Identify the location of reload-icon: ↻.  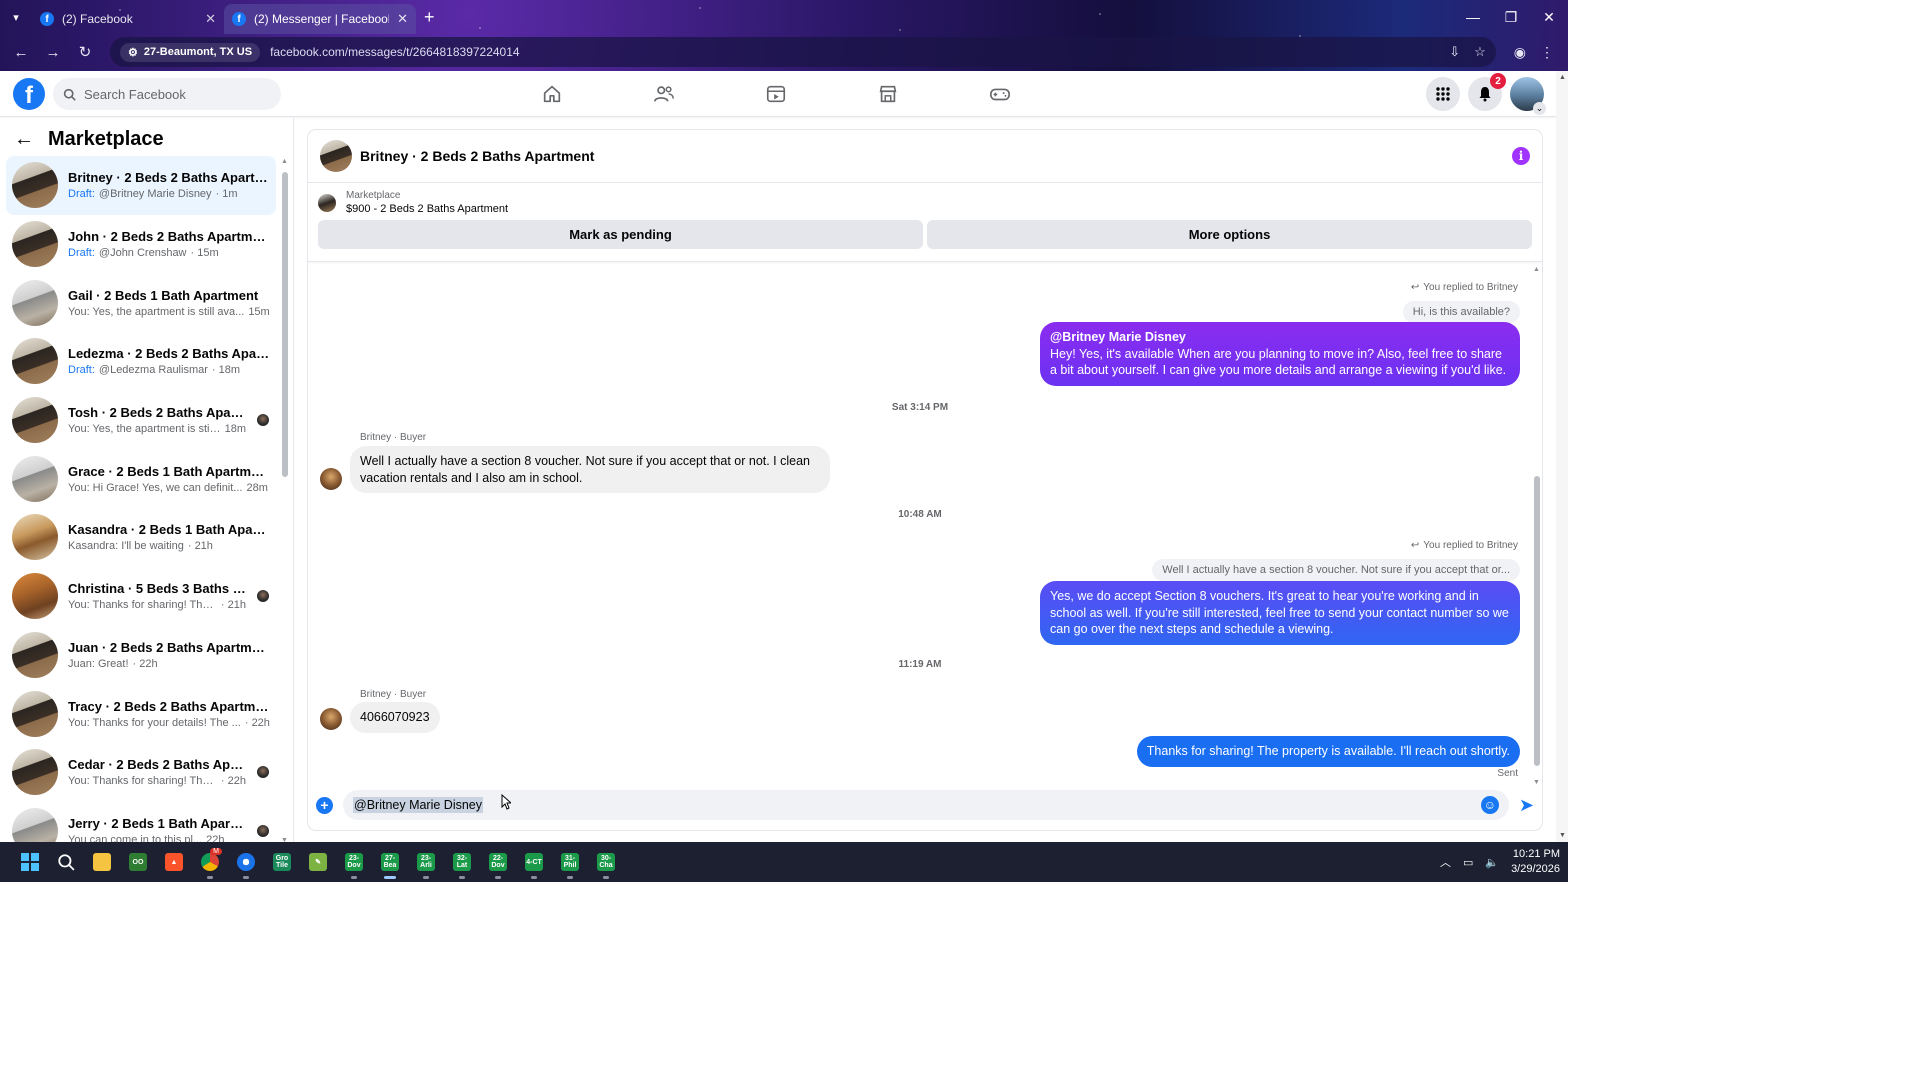
(85, 52).